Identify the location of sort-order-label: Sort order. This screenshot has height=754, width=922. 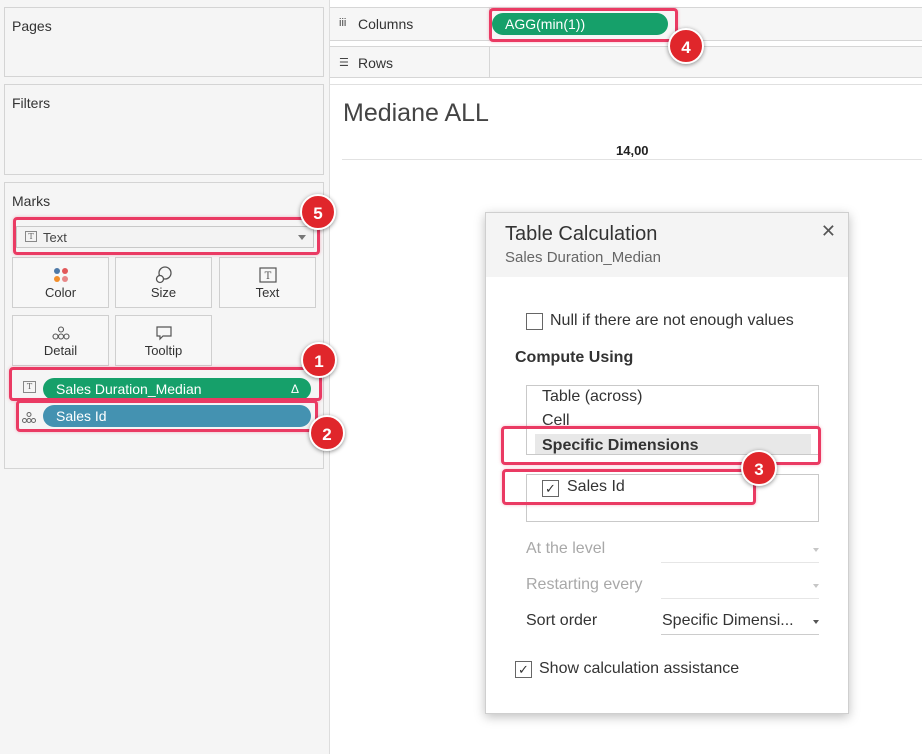
(562, 620).